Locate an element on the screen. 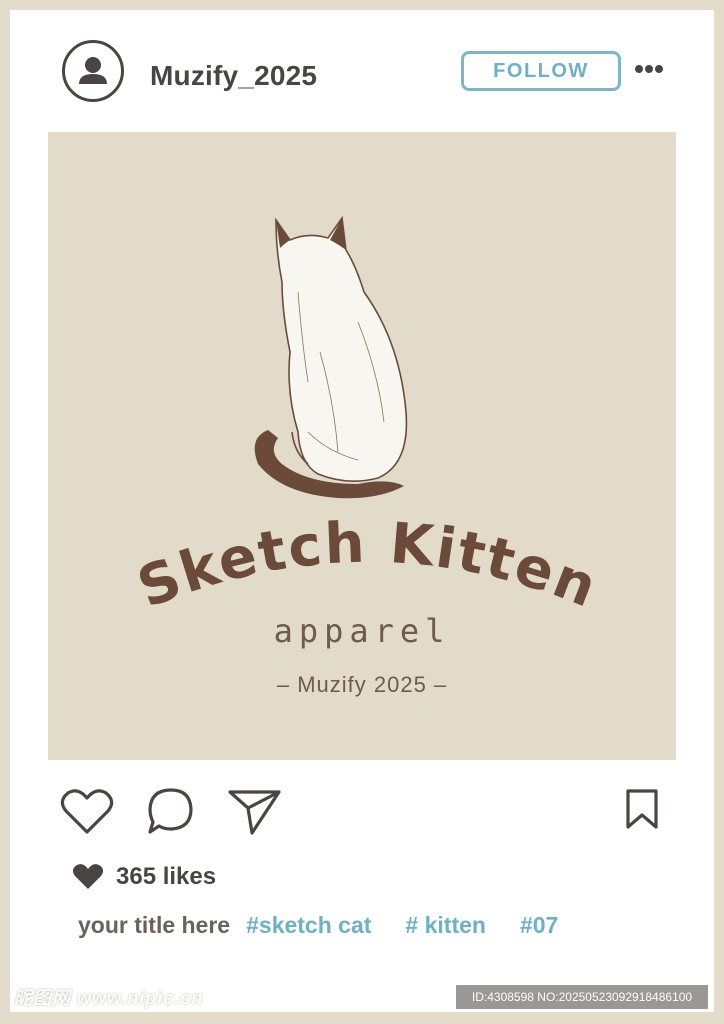  hashtag-kitten: # kitten is located at coordinates (445, 925).